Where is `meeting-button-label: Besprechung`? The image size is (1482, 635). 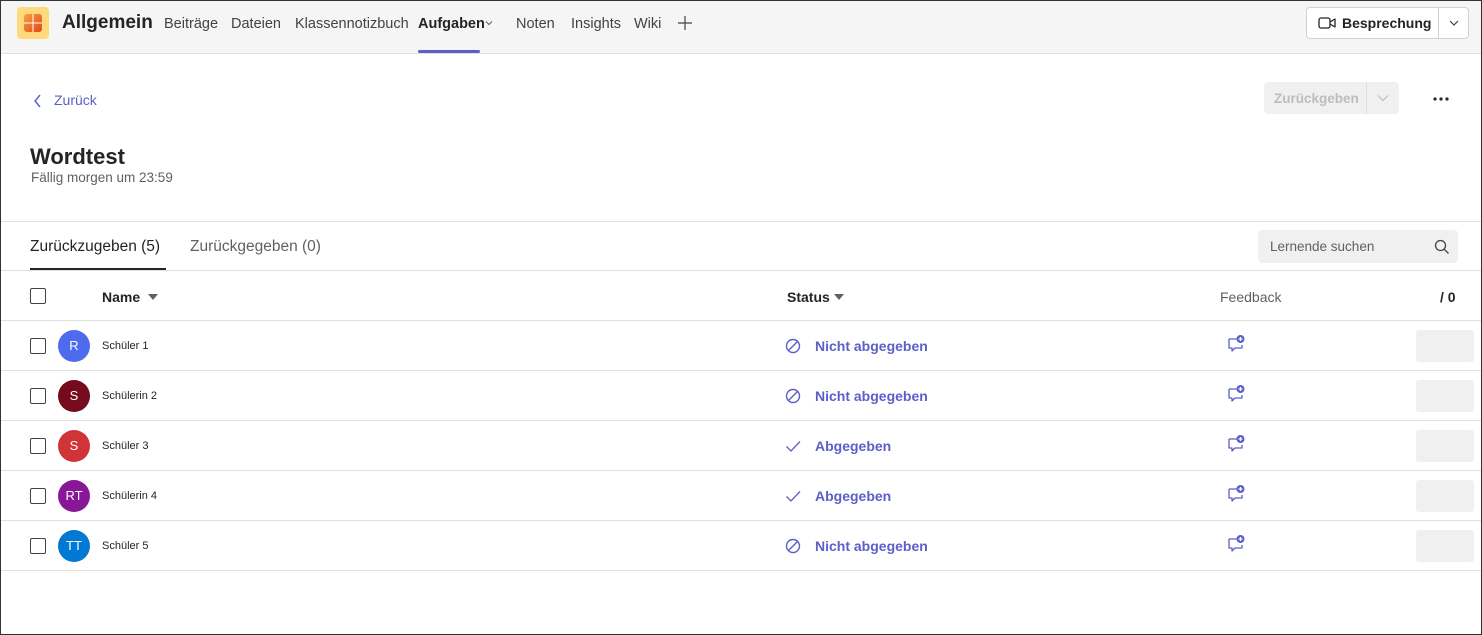 meeting-button-label: Besprechung is located at coordinates (1387, 23).